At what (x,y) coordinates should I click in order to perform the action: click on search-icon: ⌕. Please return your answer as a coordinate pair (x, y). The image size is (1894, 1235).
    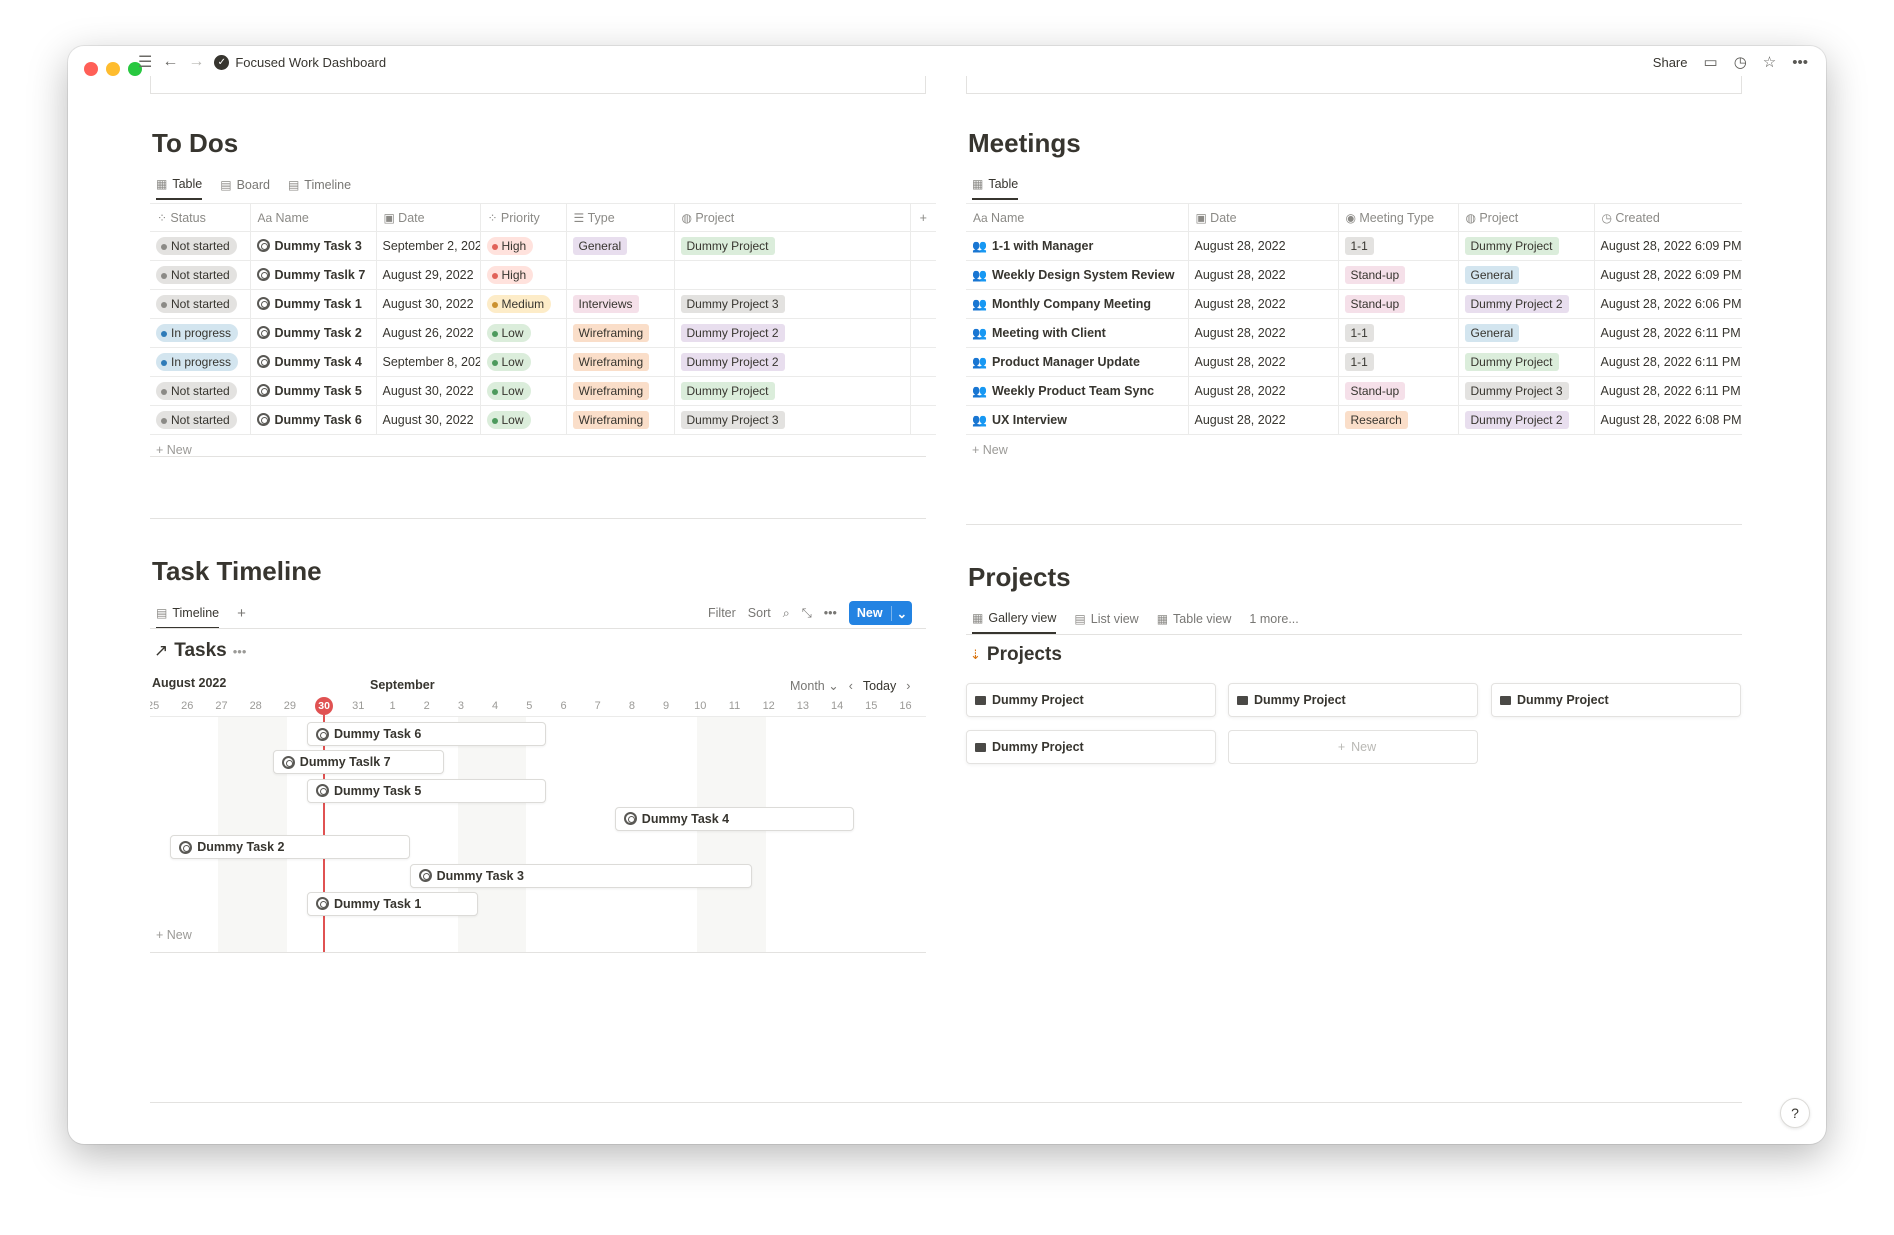
    Looking at the image, I should click on (786, 613).